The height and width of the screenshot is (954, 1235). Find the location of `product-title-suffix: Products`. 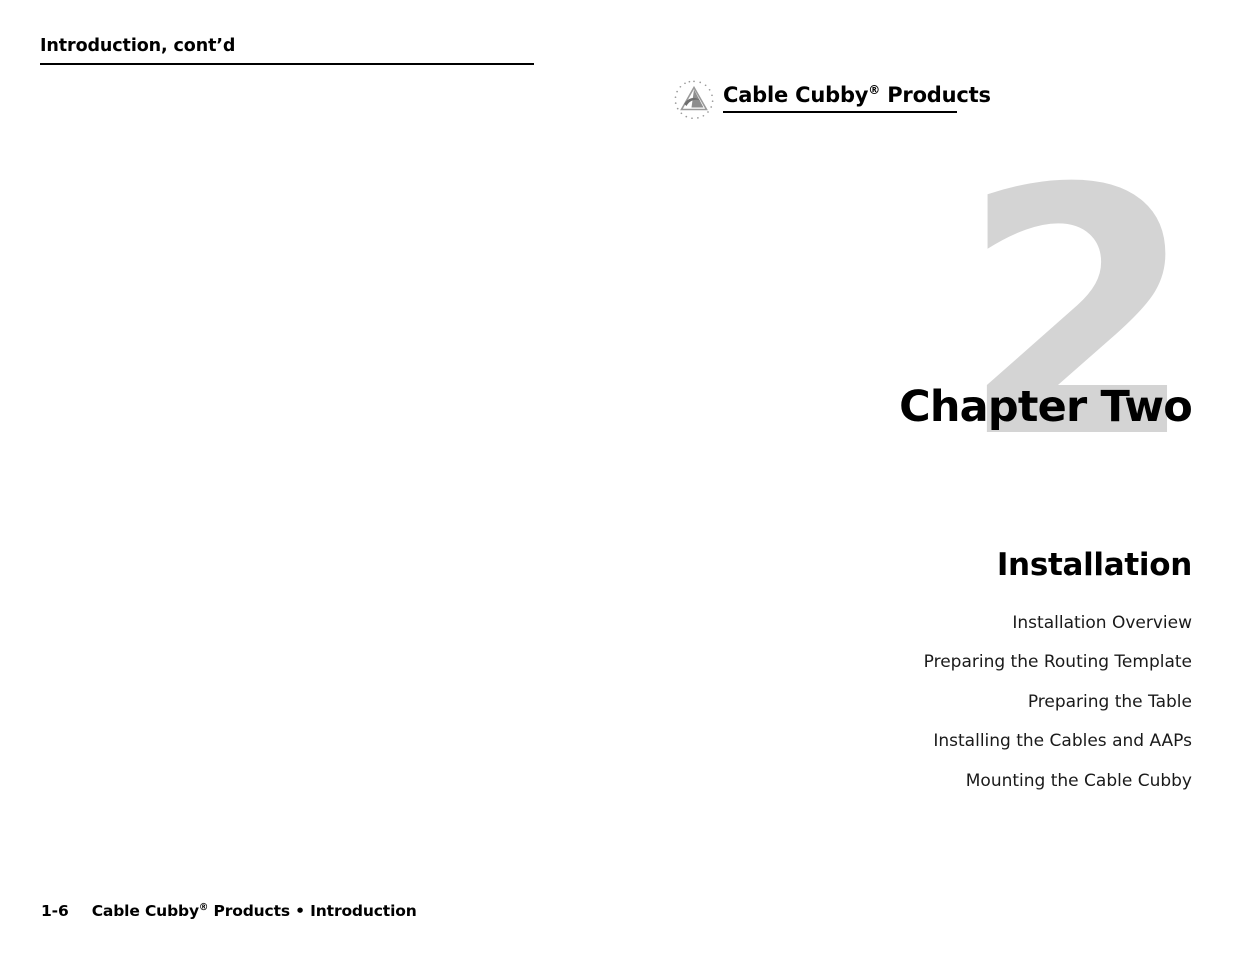

product-title-suffix: Products is located at coordinates (935, 95).